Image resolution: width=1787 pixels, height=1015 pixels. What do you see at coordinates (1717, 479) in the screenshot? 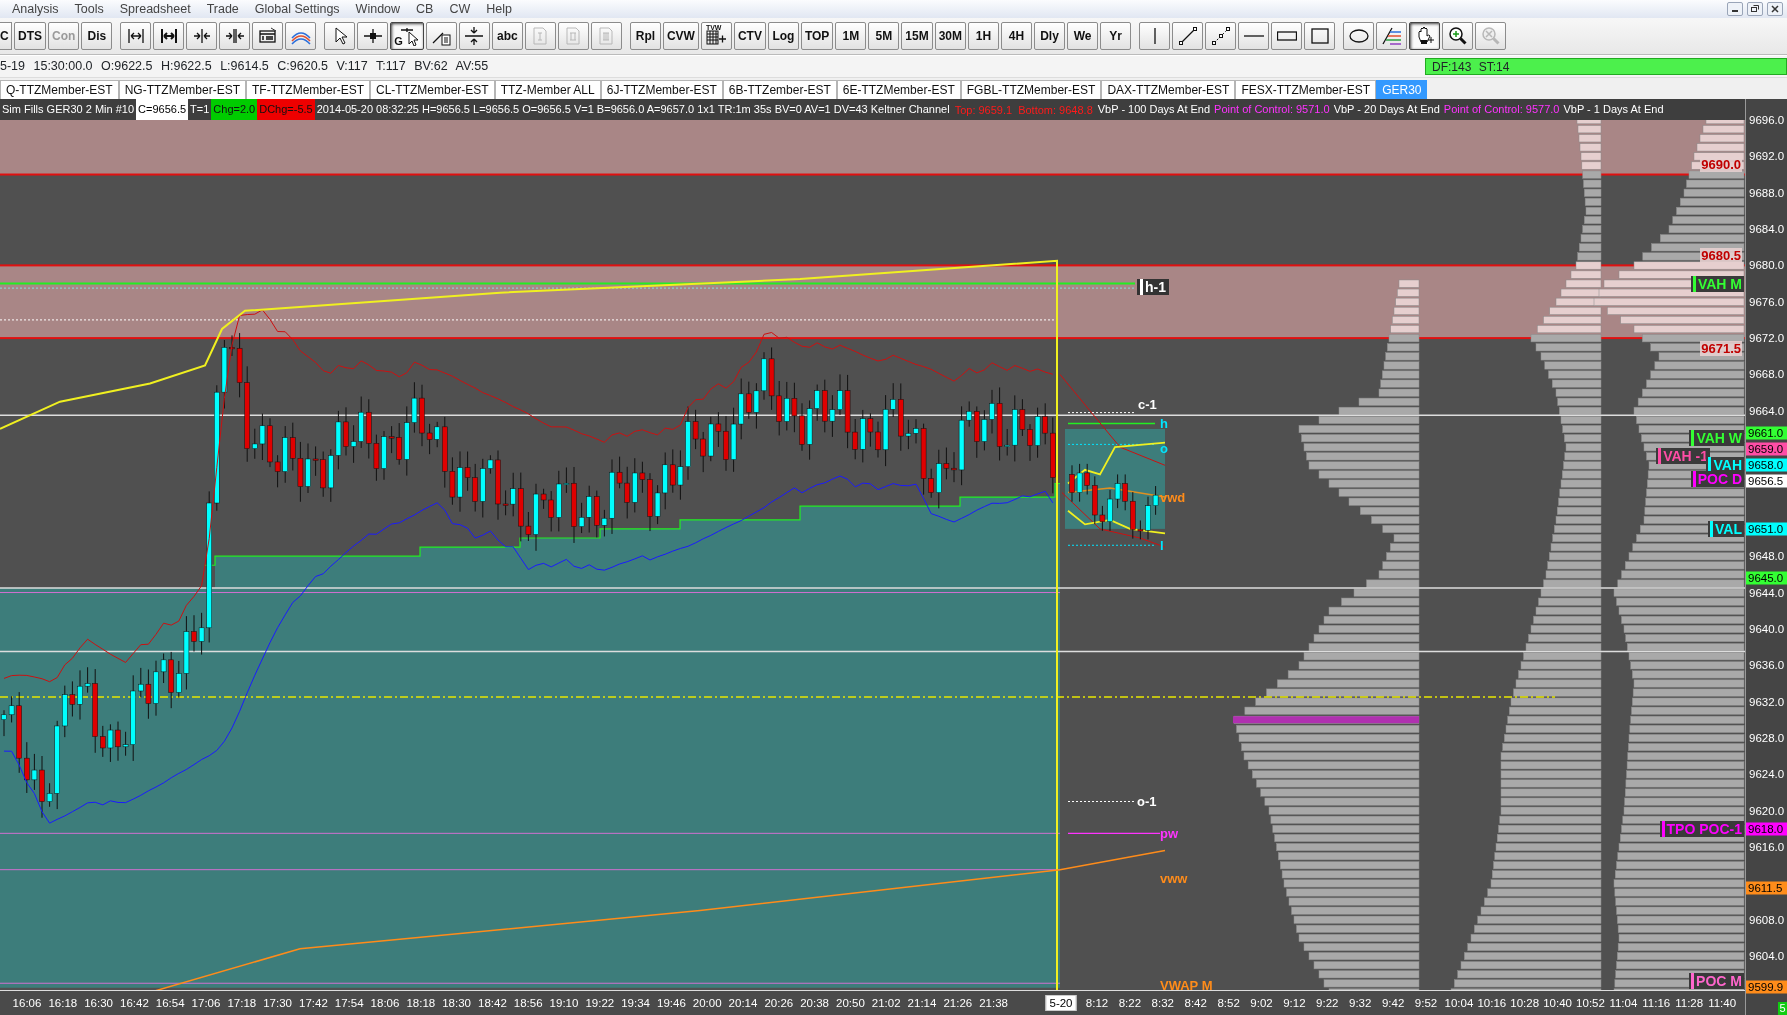
I see `level-label: POC D` at bounding box center [1717, 479].